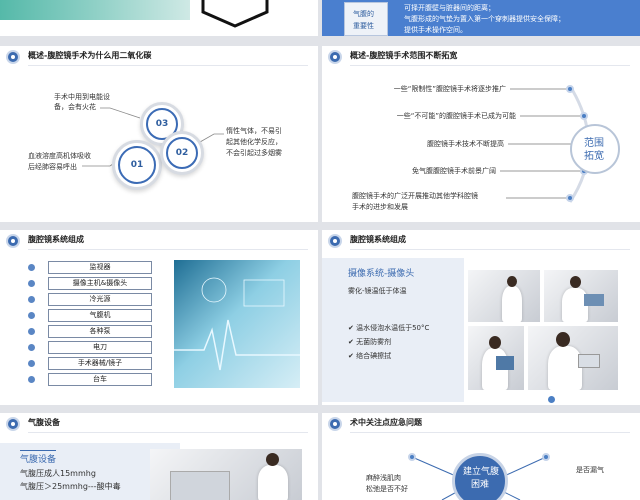 The width and height of the screenshot is (640, 500). I want to click on slide-title: 气腹设备, so click(44, 422).